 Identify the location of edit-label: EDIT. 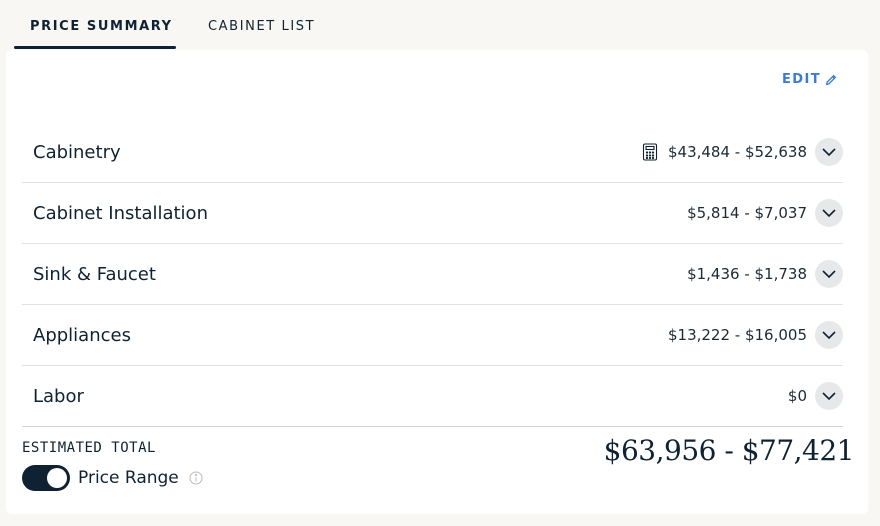
(801, 79).